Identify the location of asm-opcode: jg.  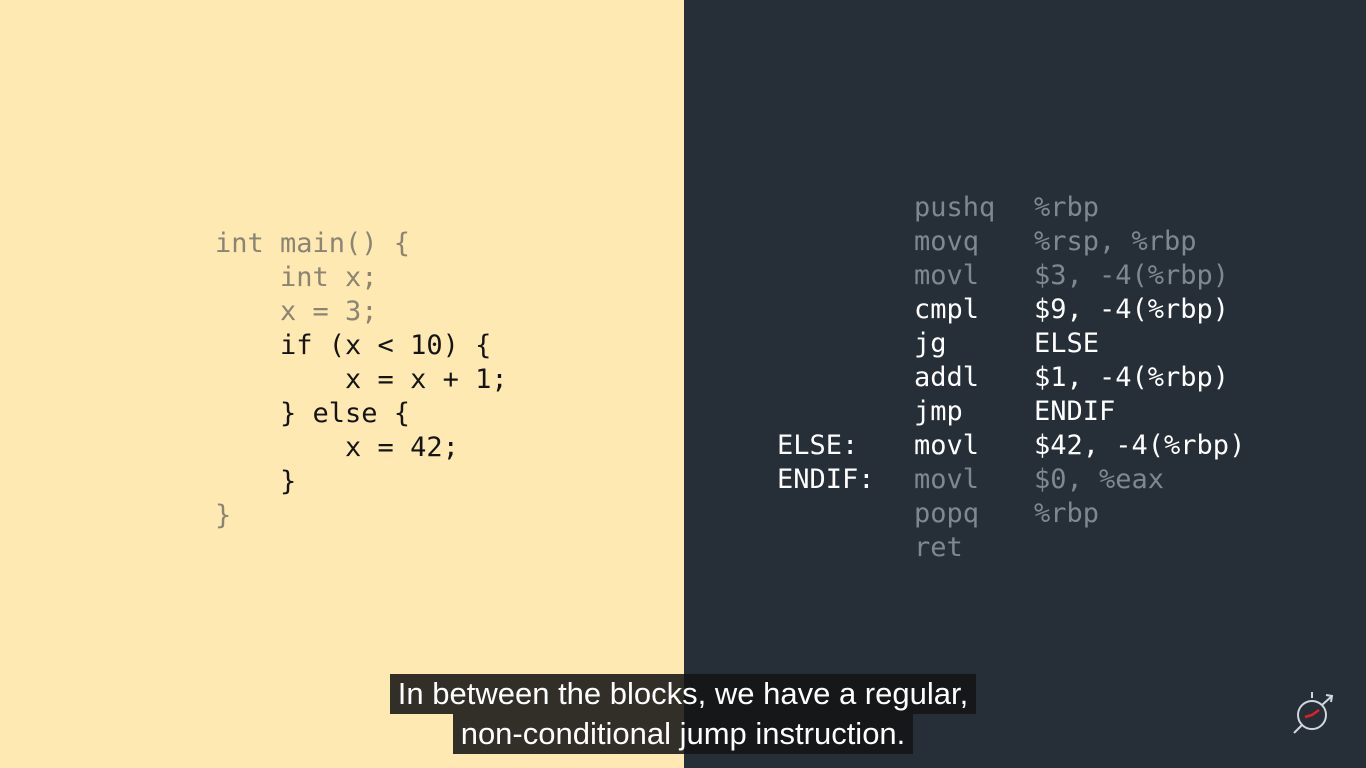
(930, 343).